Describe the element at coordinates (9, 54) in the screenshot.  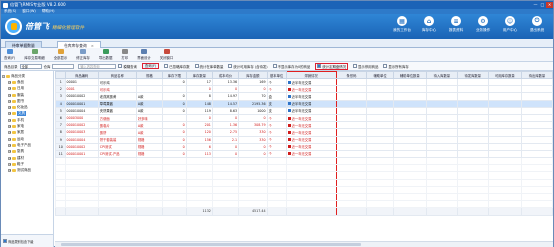
I see `query-button: 查询(F)` at that location.